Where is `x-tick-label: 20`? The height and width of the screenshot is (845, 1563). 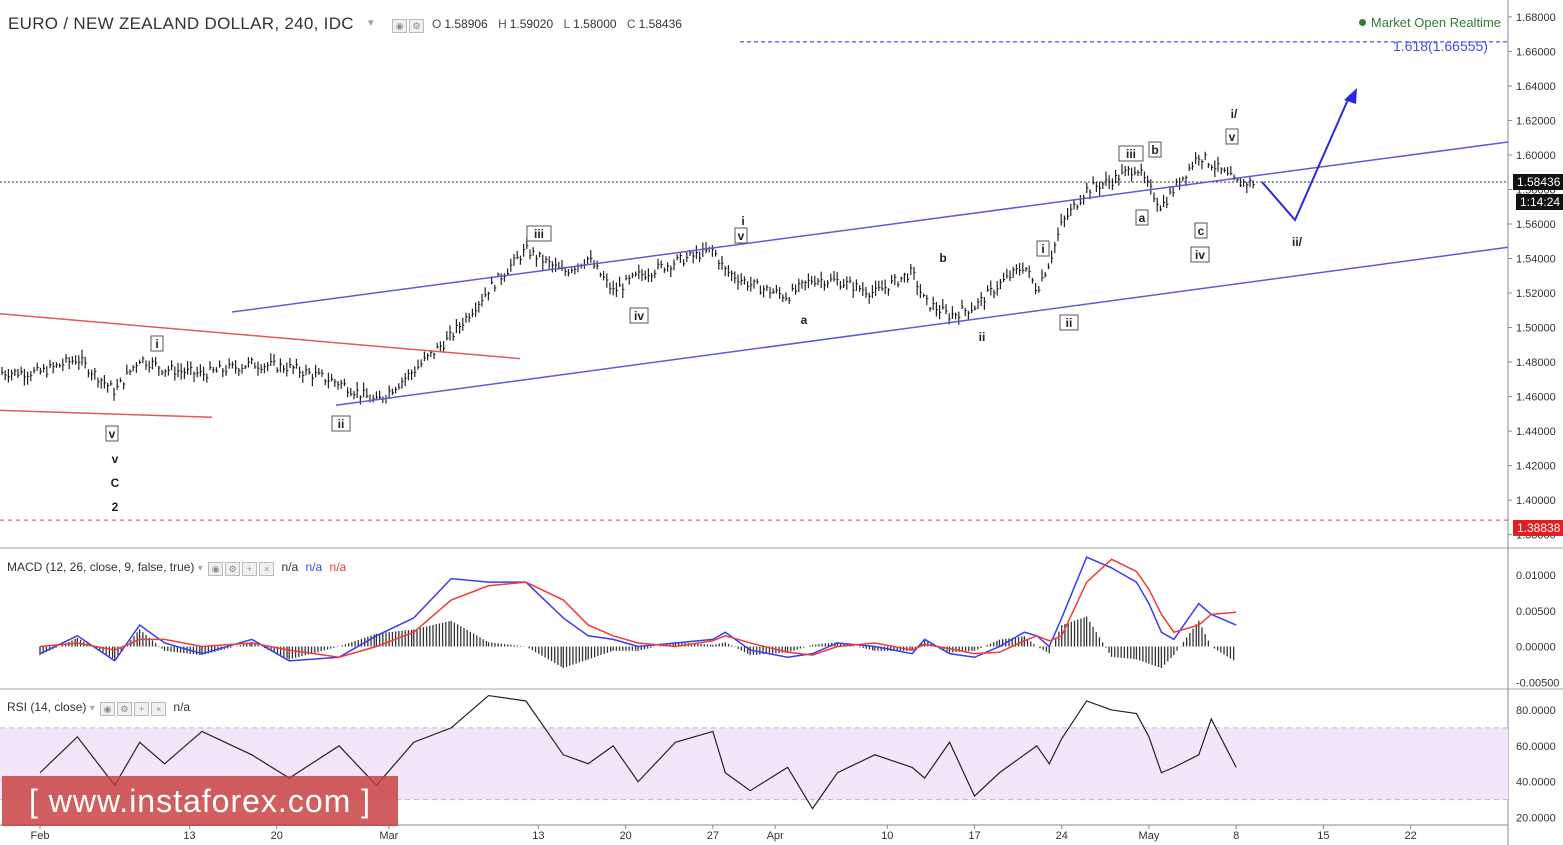
x-tick-label: 20 is located at coordinates (625, 836).